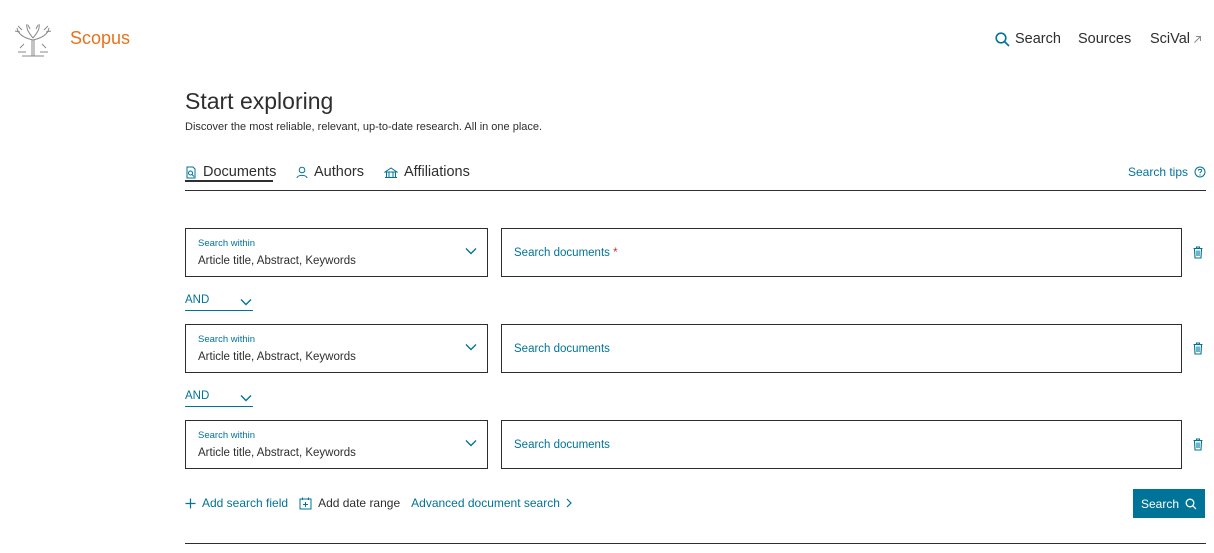 This screenshot has width=1214, height=553. Describe the element at coordinates (1038, 39) in the screenshot. I see `nav-search-label: Search` at that location.